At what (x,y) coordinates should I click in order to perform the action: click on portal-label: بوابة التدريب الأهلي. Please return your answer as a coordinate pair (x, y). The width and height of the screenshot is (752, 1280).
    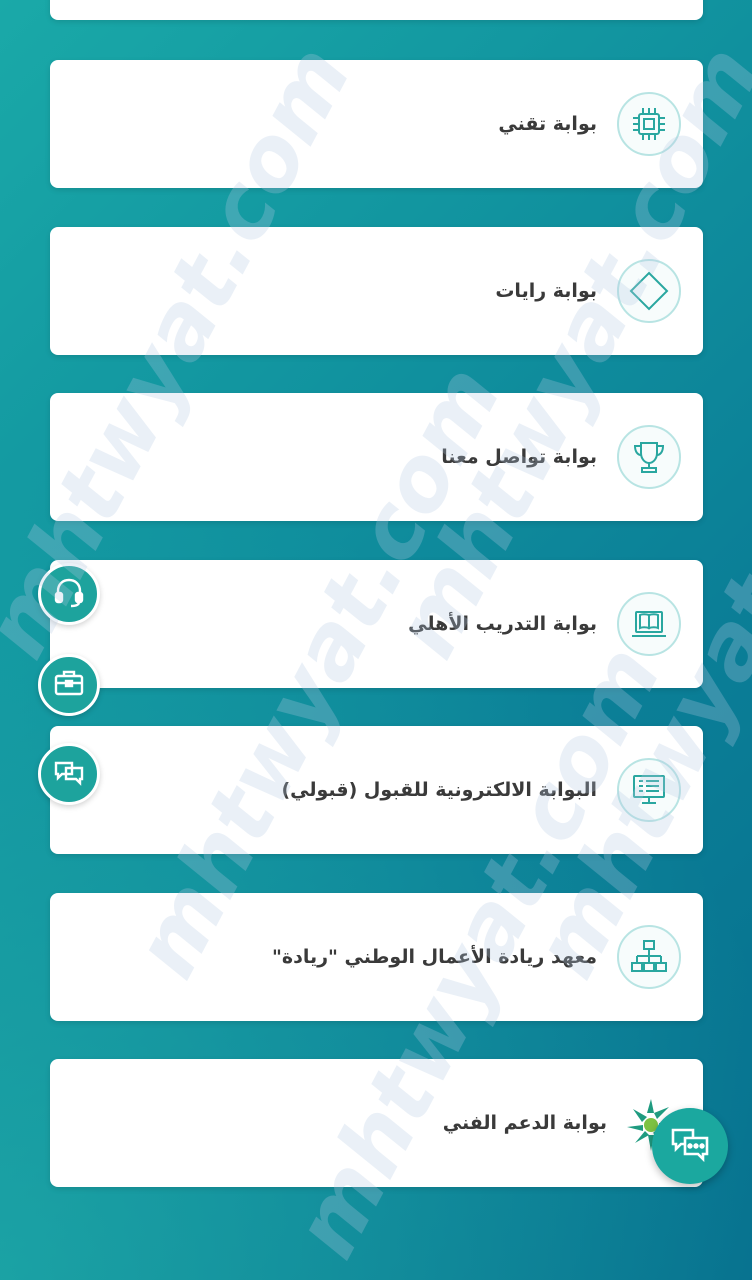
    Looking at the image, I should click on (502, 624).